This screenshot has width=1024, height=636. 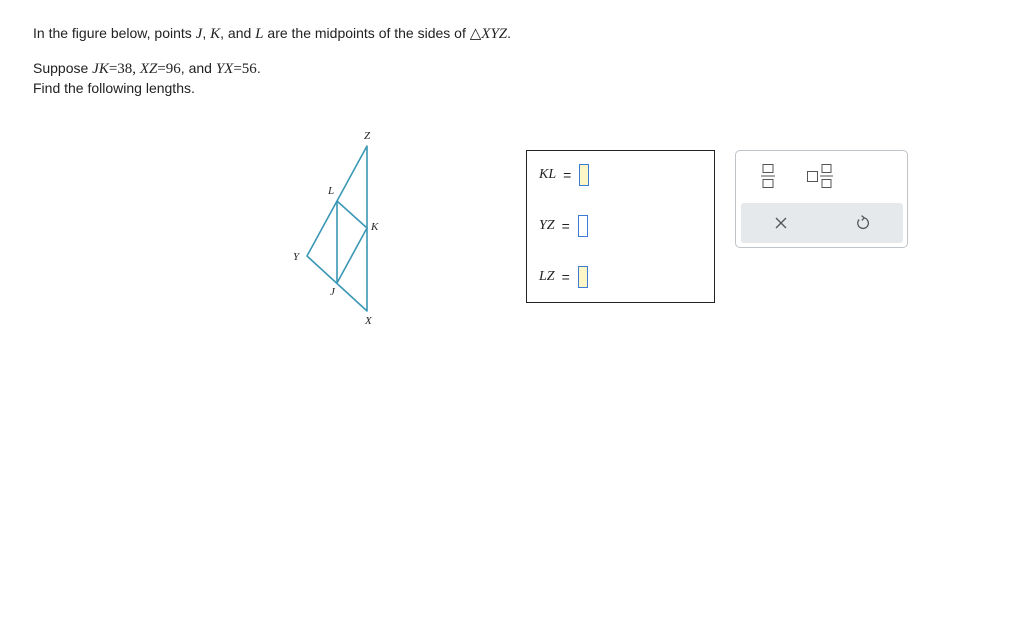 I want to click on fraction-button, so click(x=768, y=176).